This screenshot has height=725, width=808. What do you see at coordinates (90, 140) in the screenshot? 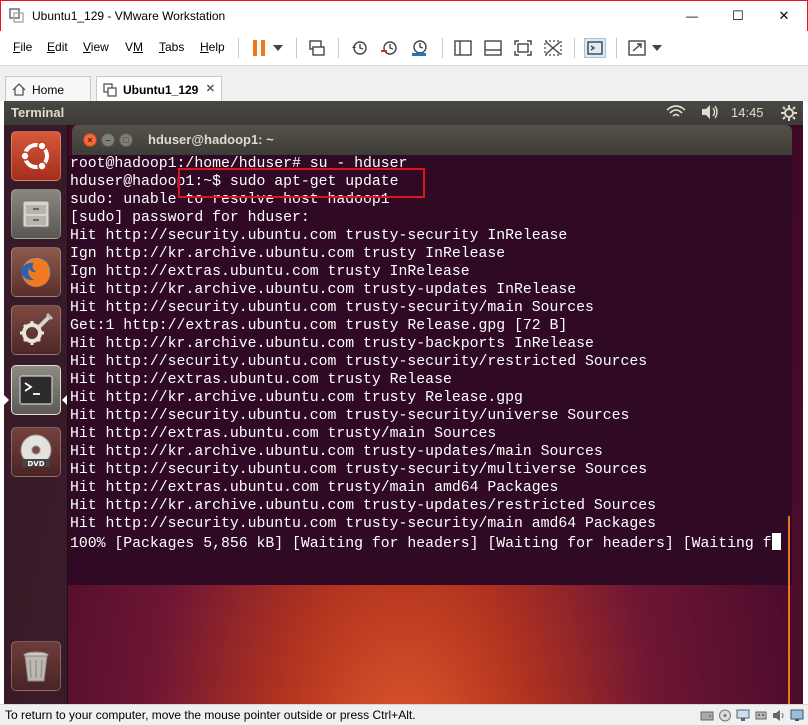
I see `terminal-close-button: ×` at bounding box center [90, 140].